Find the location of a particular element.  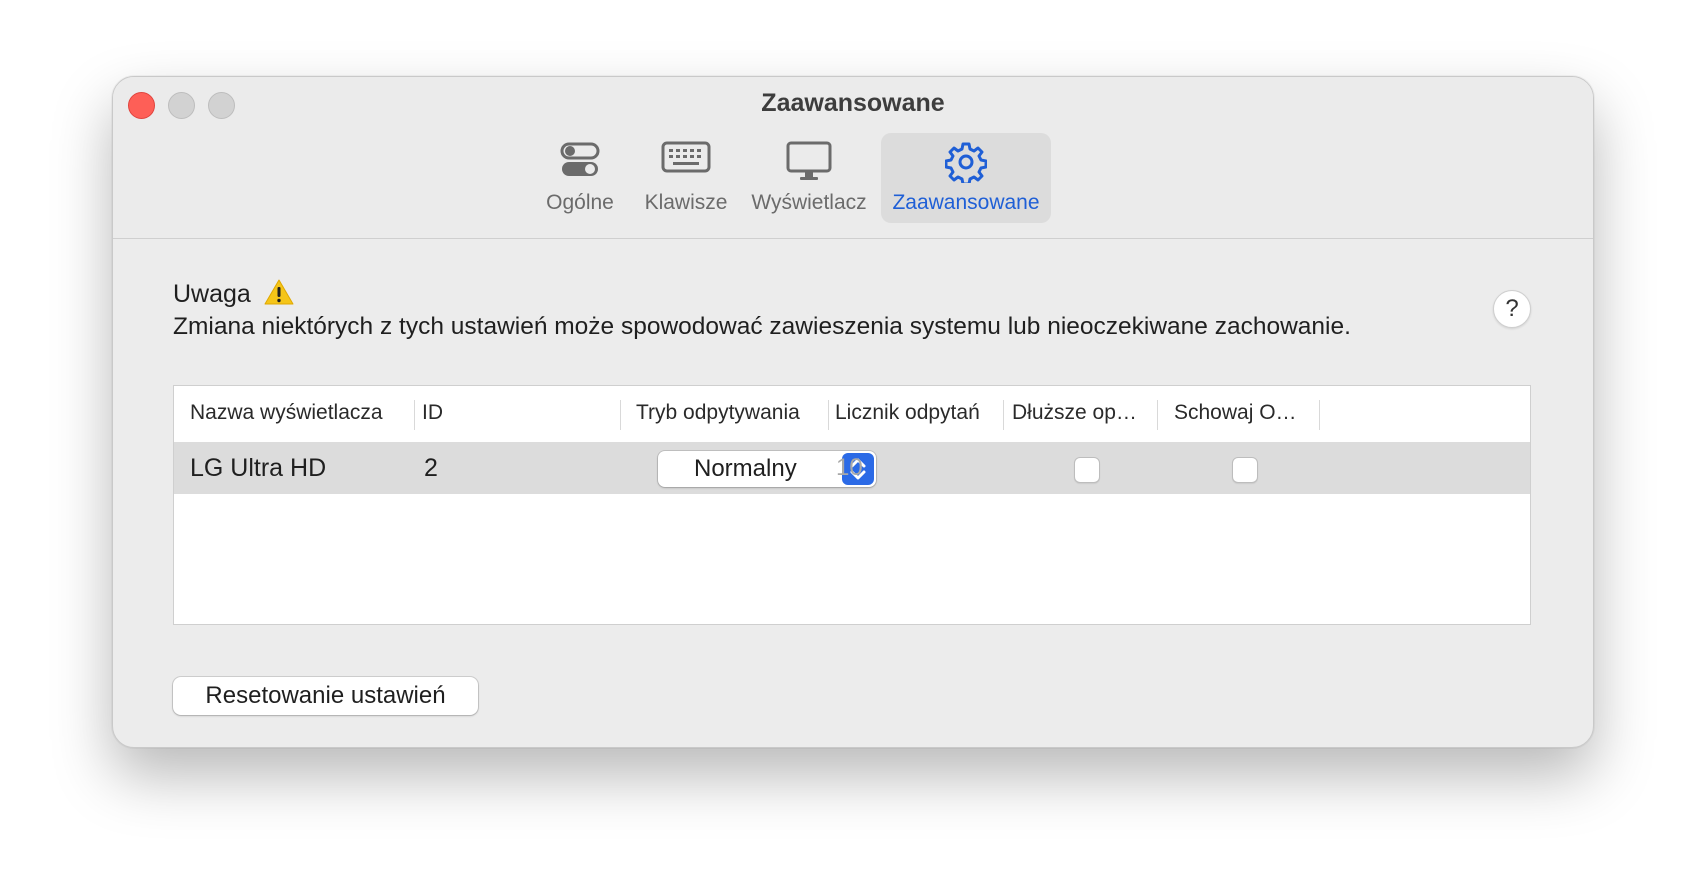

column-header-poll-mode: Tryb odpytywania is located at coordinates (731, 413).